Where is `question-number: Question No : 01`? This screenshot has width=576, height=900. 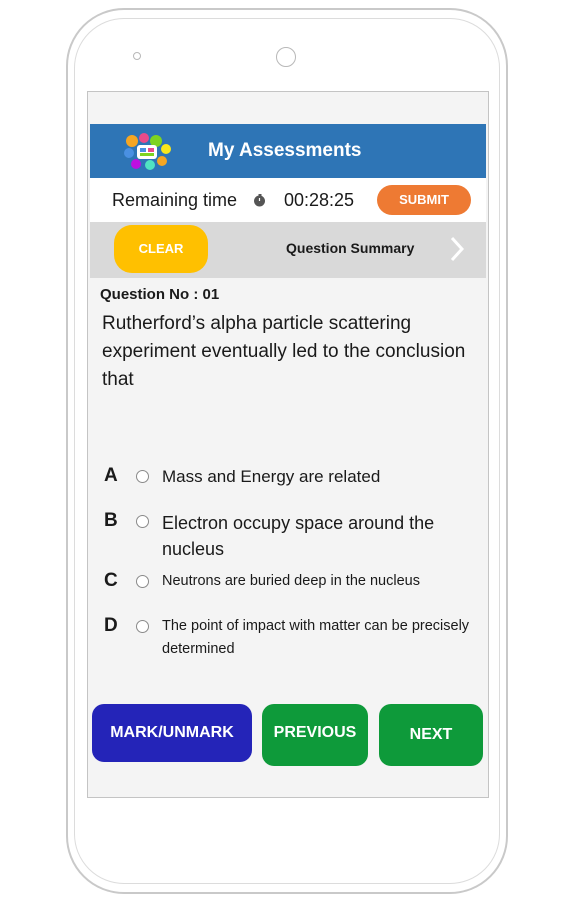 question-number: Question No : 01 is located at coordinates (160, 294).